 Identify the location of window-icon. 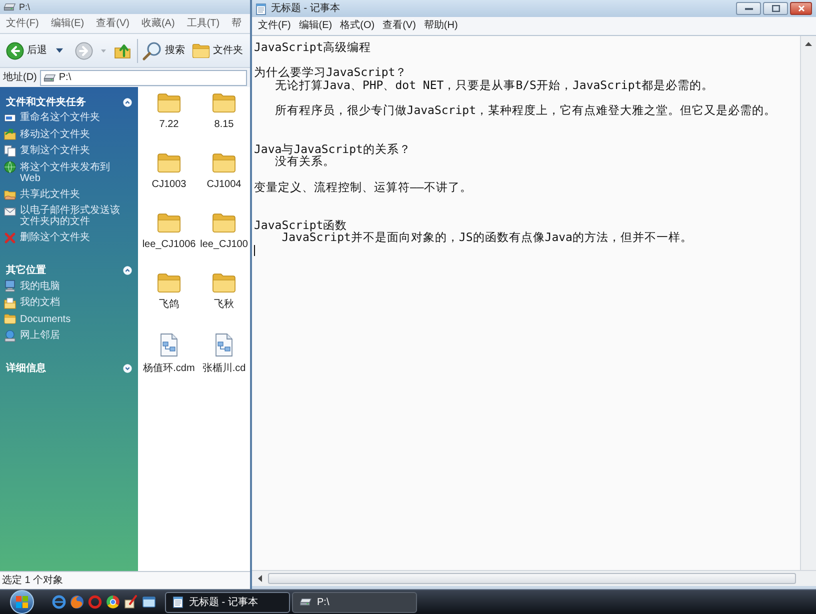
(149, 602).